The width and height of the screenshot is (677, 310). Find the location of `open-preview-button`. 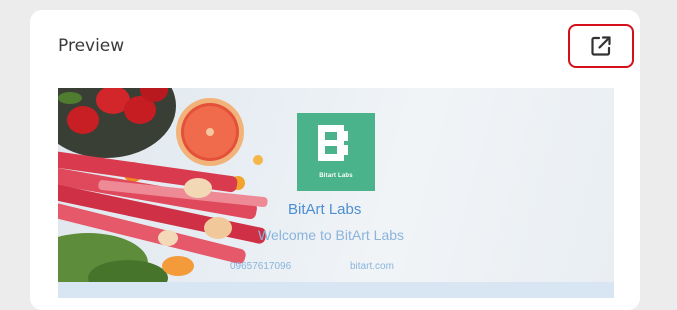

open-preview-button is located at coordinates (601, 46).